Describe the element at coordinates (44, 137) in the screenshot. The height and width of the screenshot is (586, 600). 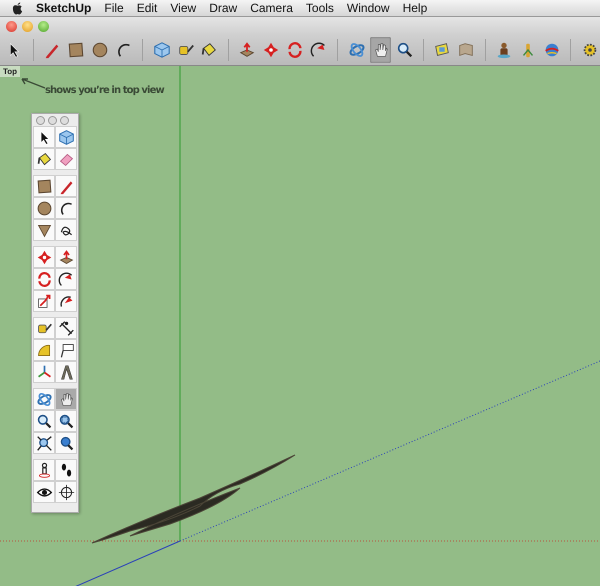
I see `cursor-tool-button` at that location.